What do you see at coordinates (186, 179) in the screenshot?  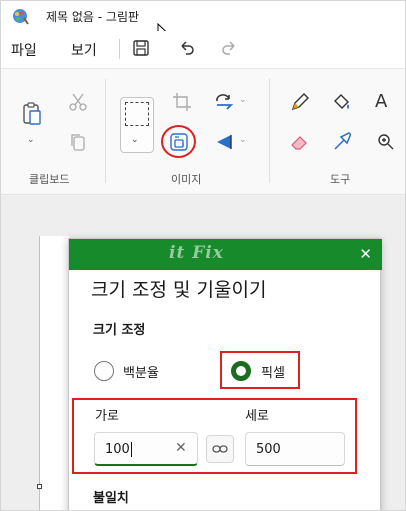 I see `group-label-image: 이미지` at bounding box center [186, 179].